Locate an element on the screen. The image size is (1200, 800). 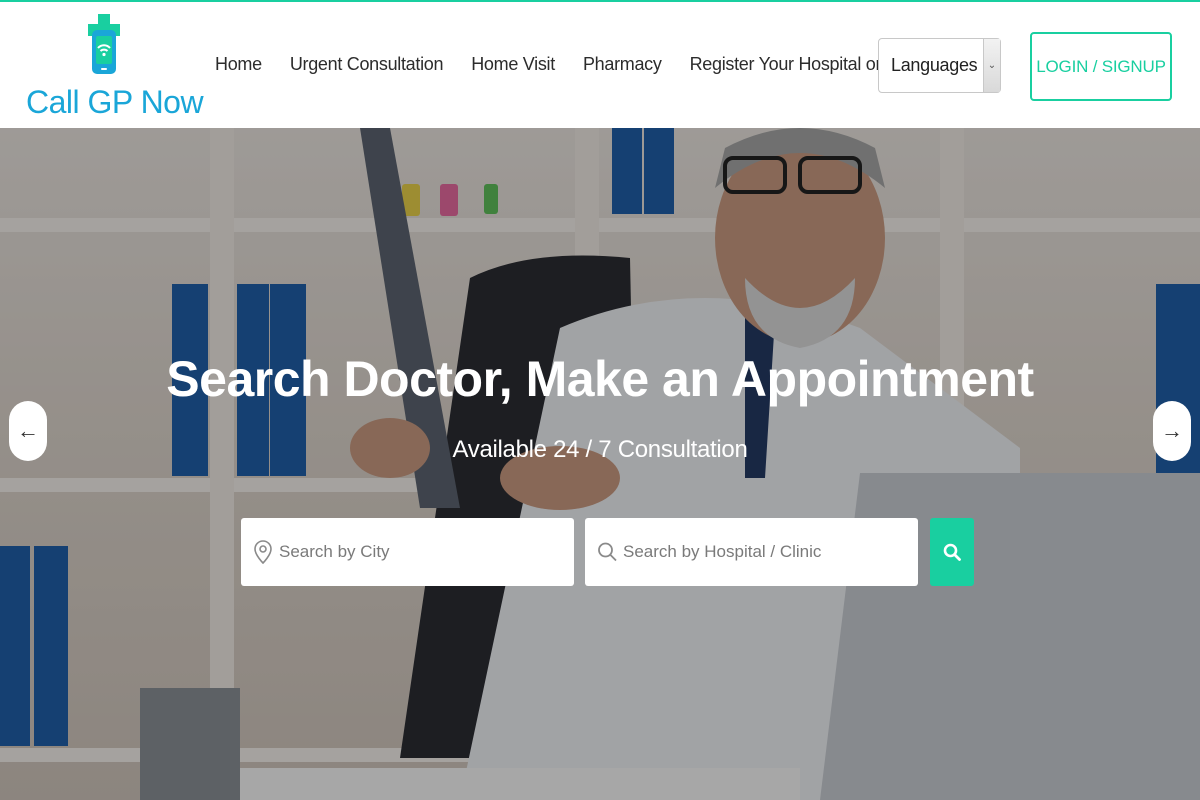
city-search-input is located at coordinates (419, 552).